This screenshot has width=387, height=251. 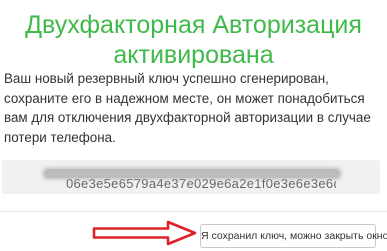 What do you see at coordinates (192, 173) in the screenshot?
I see `backup-code-redaction` at bounding box center [192, 173].